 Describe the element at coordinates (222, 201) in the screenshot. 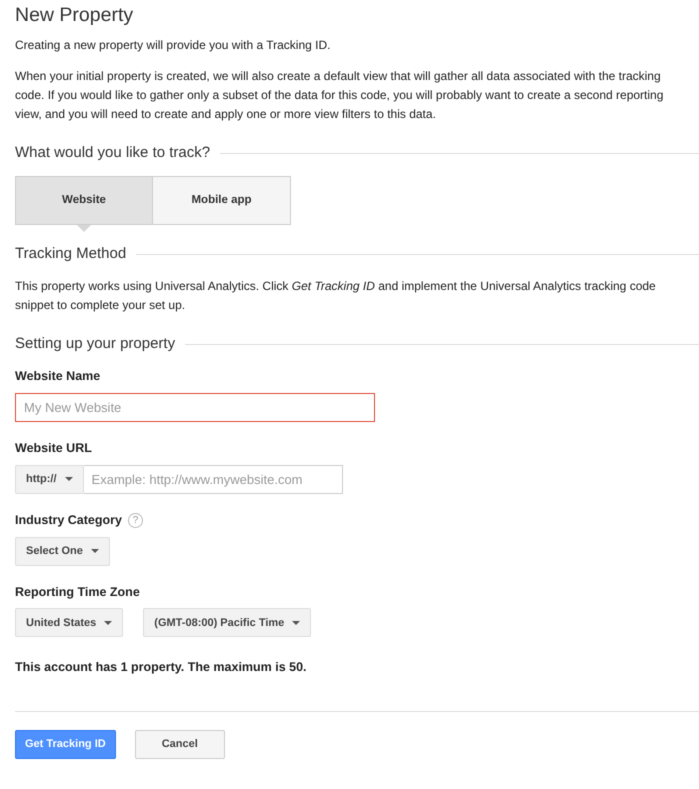

I see `segment-tab: Mobile app` at that location.